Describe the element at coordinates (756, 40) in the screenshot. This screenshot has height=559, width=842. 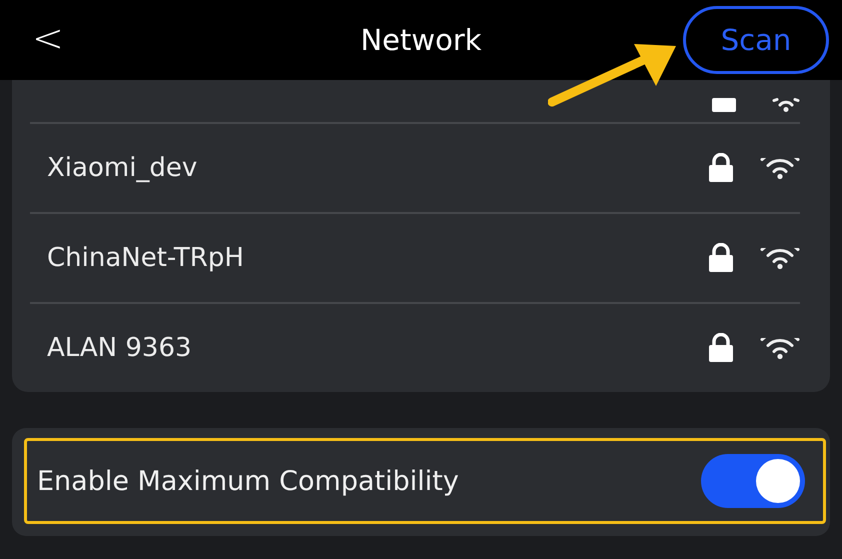
I see `scan-button: Scan` at that location.